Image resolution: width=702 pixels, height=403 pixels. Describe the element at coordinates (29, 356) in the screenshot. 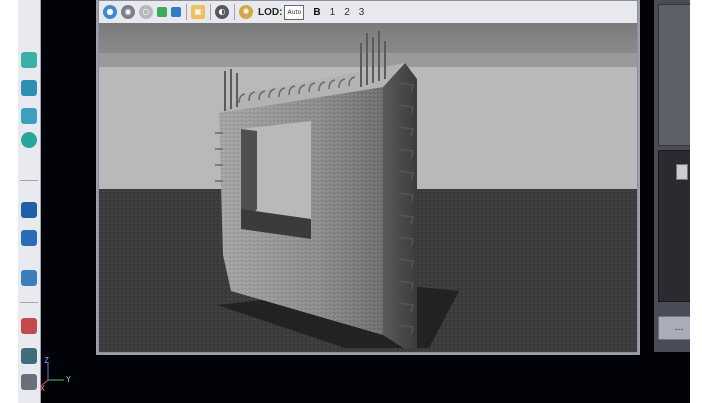

I see `scale-tool-icon` at that location.